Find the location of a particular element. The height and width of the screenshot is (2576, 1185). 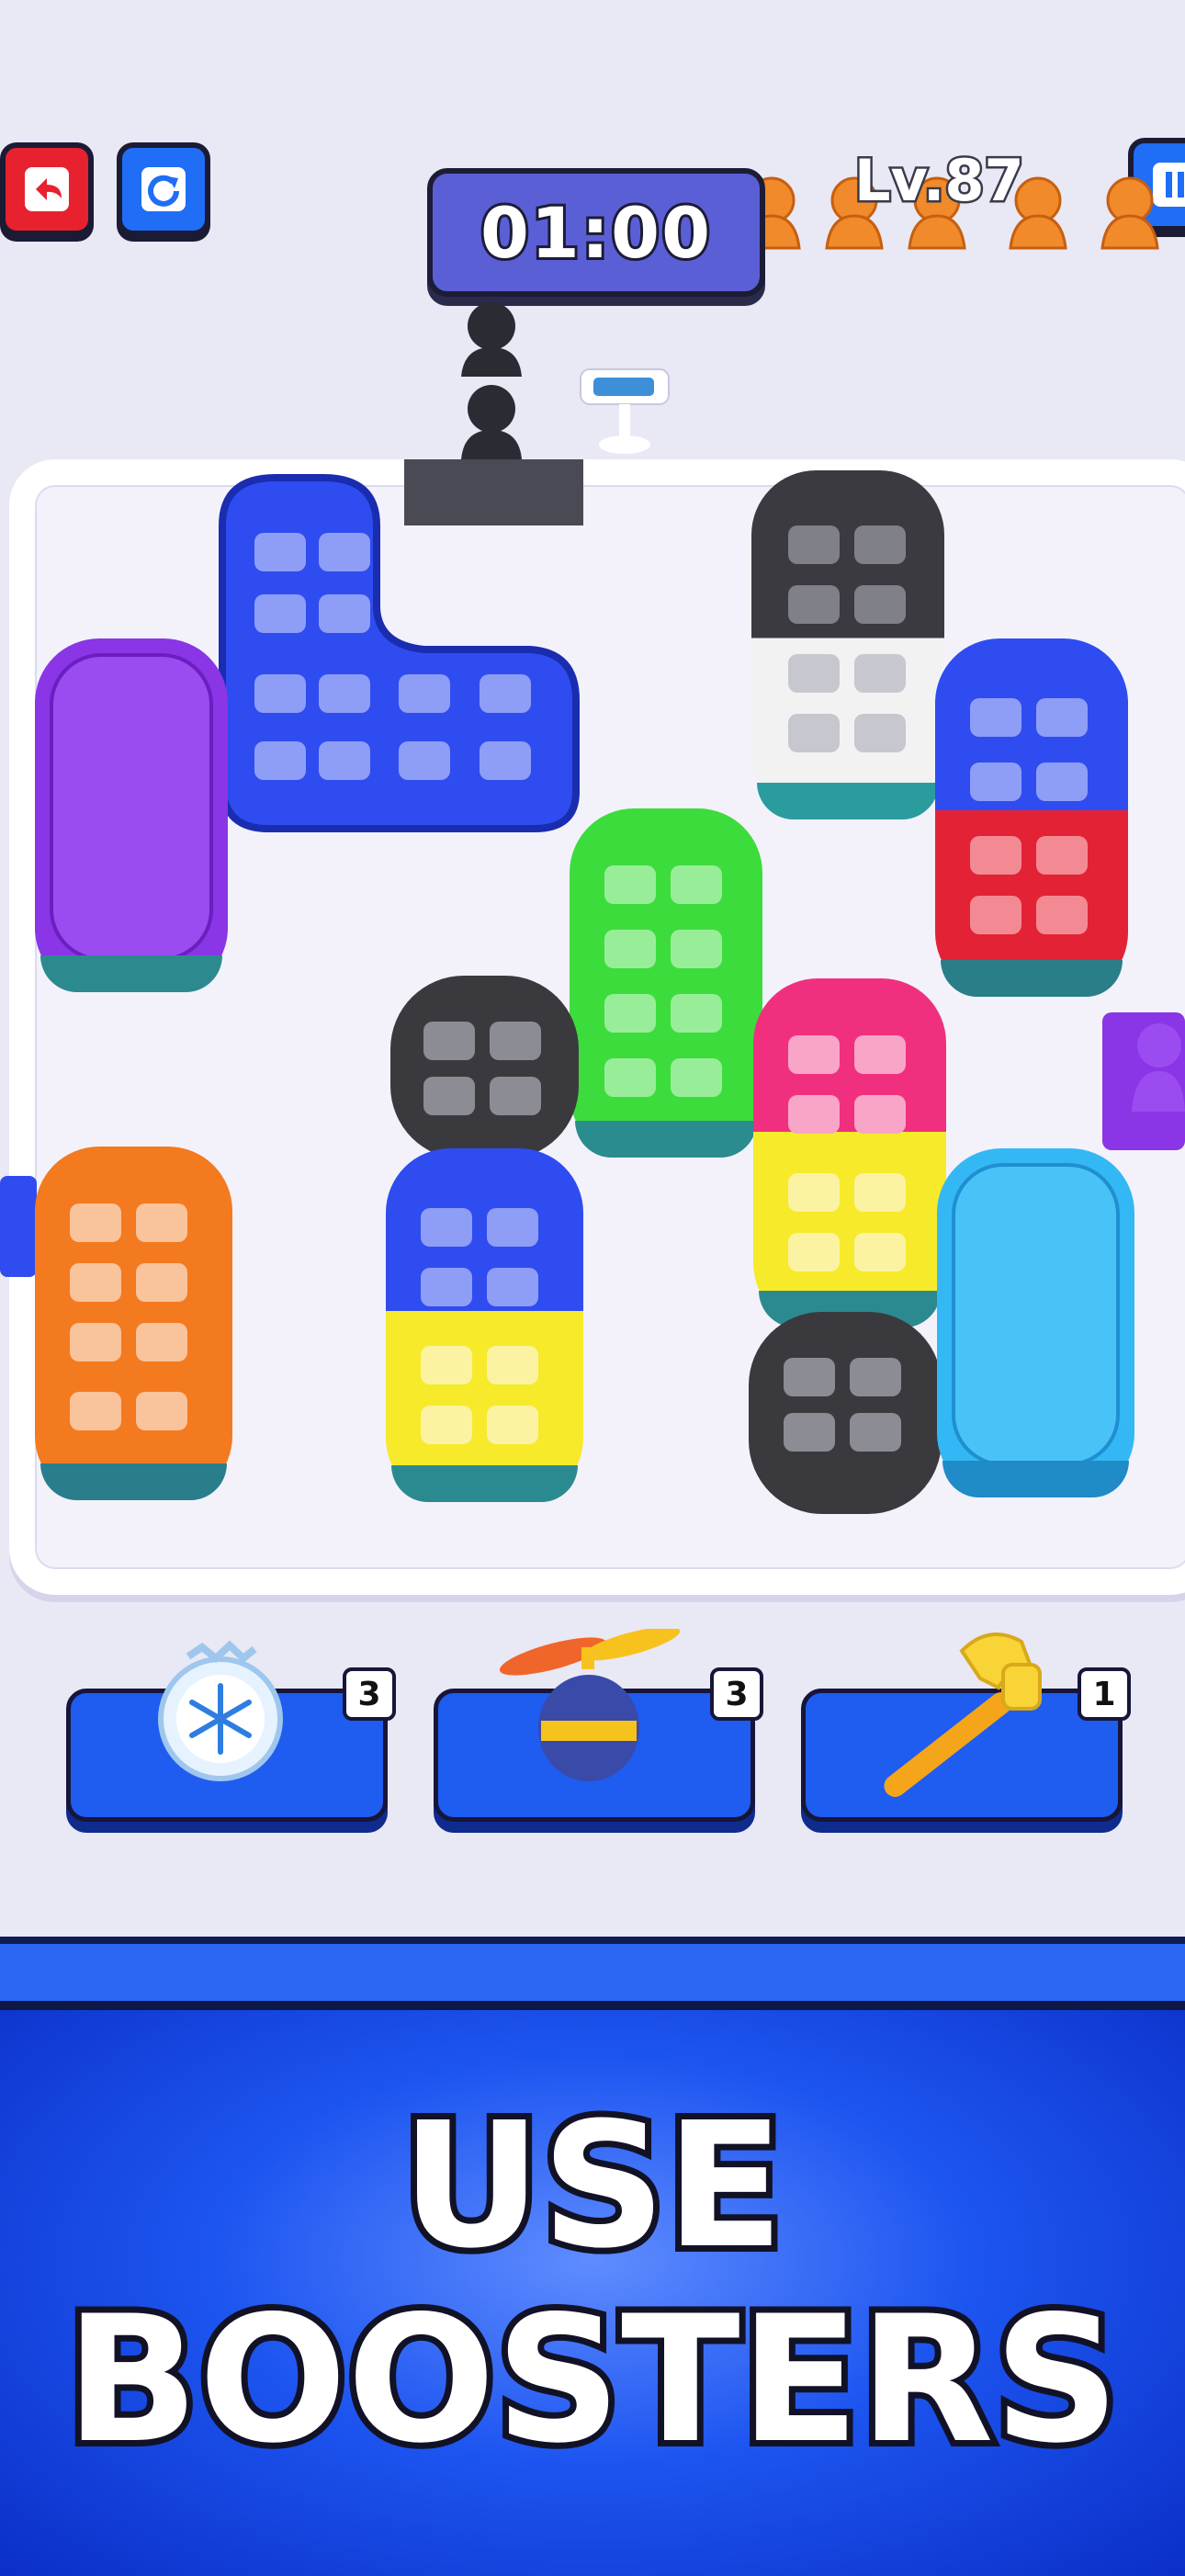

bus-dark-white is located at coordinates (847, 644).